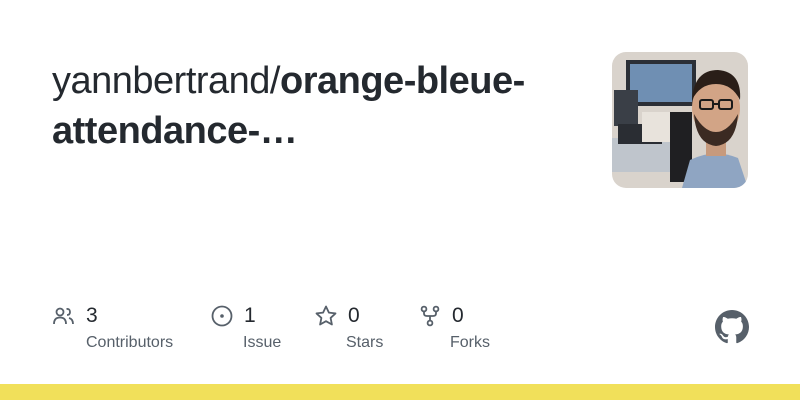  Describe the element at coordinates (222, 316) in the screenshot. I see `issue-icon` at that location.